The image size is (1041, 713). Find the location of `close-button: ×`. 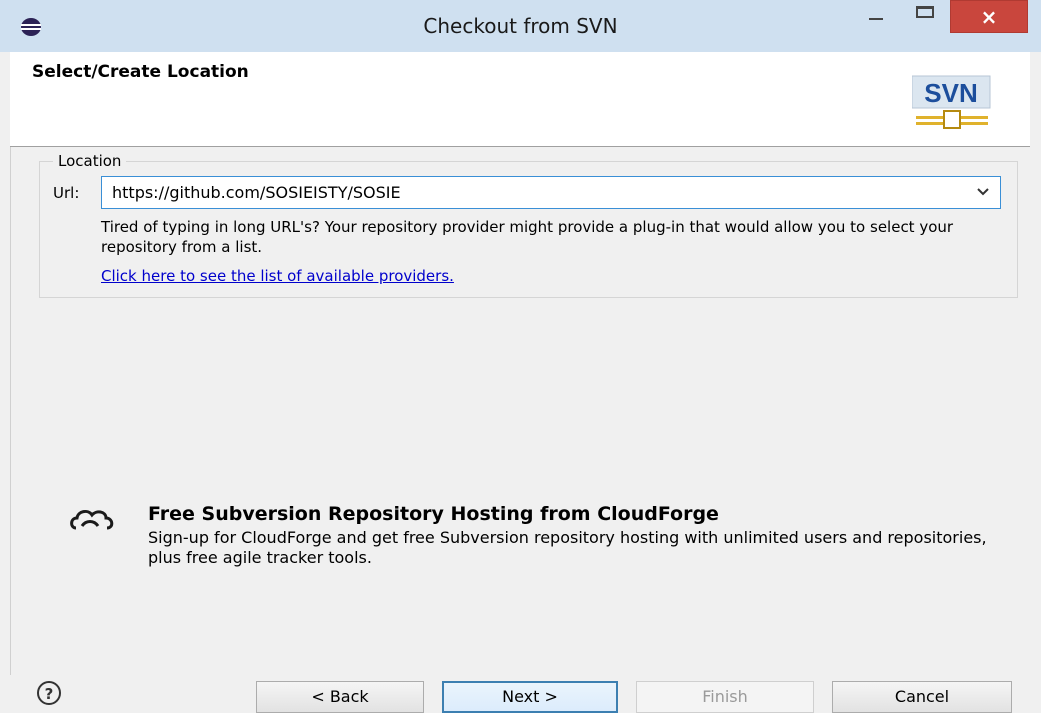

close-button: × is located at coordinates (989, 16).